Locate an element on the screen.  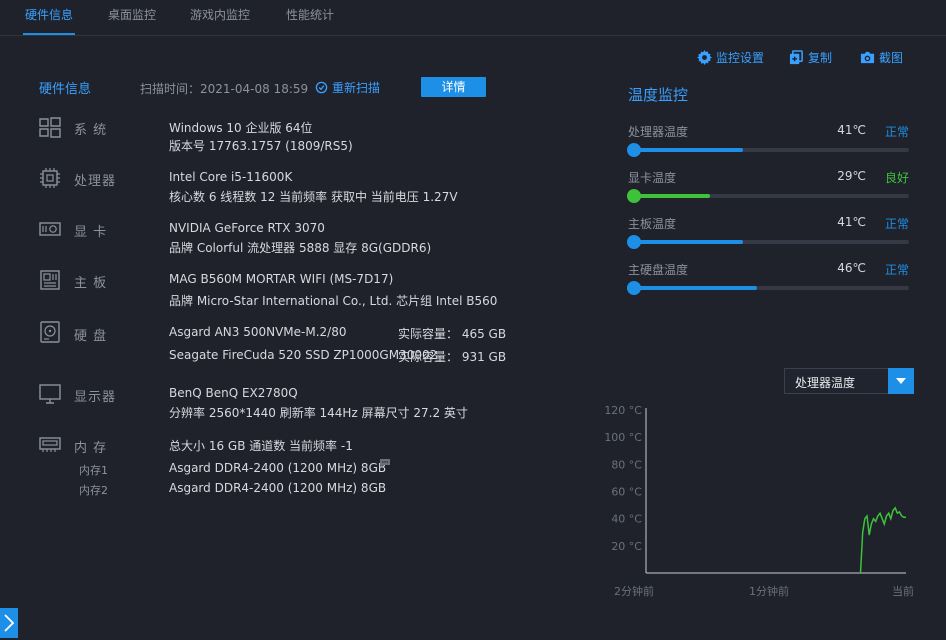
memory-line1: 总大小 16 GB 通道数 当前频率 -1 is located at coordinates (261, 446).